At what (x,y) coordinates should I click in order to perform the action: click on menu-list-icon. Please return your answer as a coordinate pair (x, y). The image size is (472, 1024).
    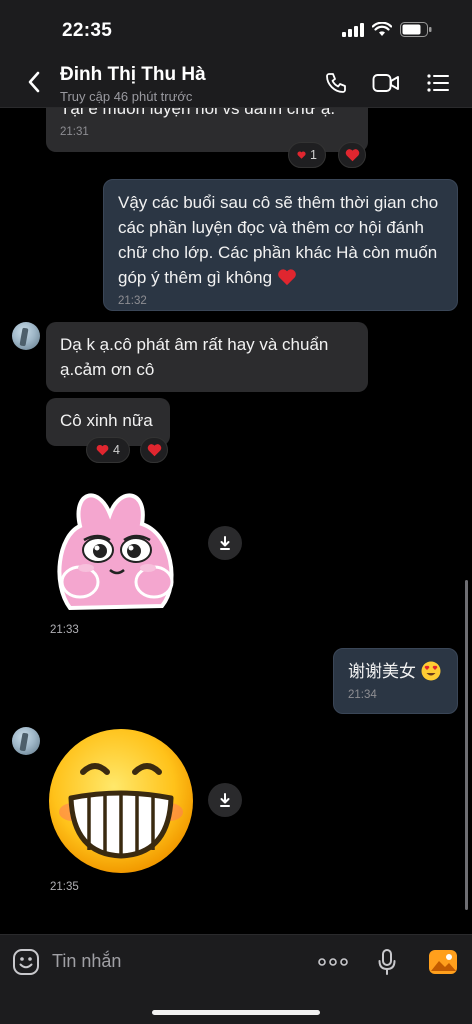
    Looking at the image, I should click on (438, 83).